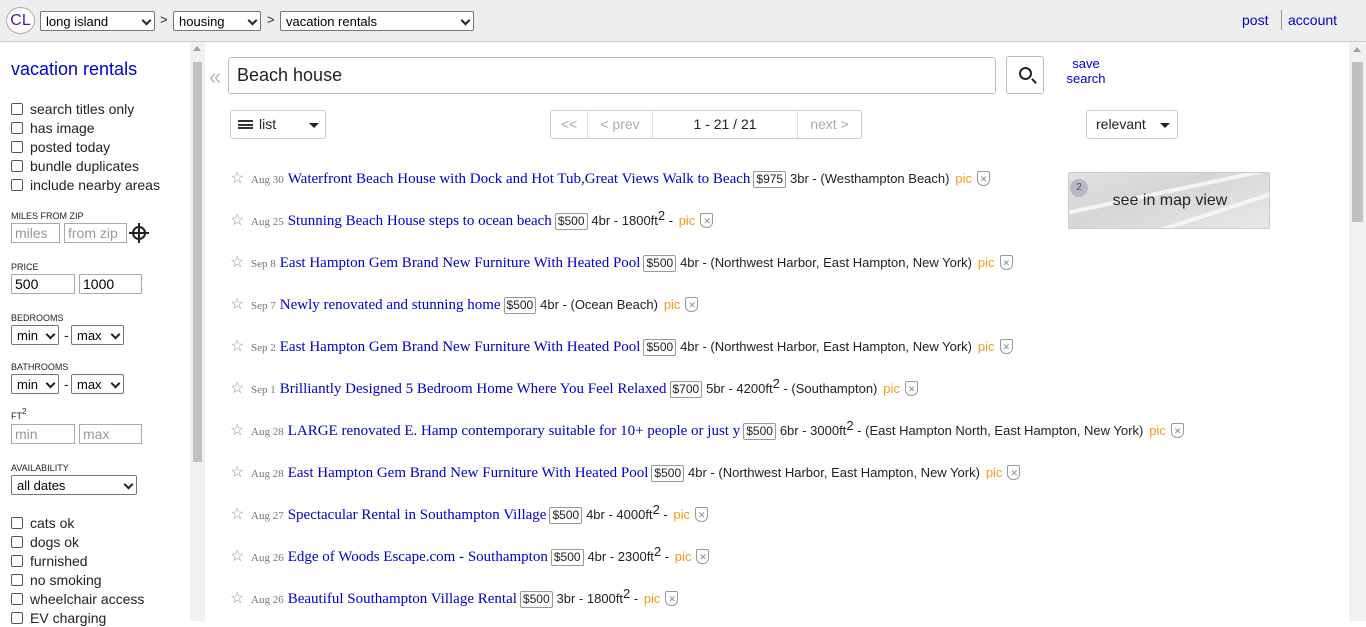 Image resolution: width=1366 pixels, height=627 pixels. I want to click on cats-ok-checkbox: cats ok, so click(42, 523).